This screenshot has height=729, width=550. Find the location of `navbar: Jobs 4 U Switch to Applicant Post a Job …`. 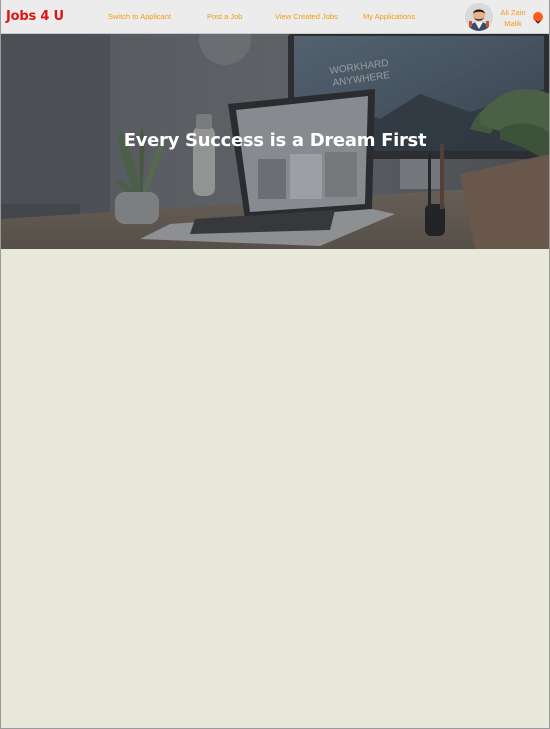

navbar: Jobs 4 U Switch to Applicant Post a Job … is located at coordinates (275, 17).